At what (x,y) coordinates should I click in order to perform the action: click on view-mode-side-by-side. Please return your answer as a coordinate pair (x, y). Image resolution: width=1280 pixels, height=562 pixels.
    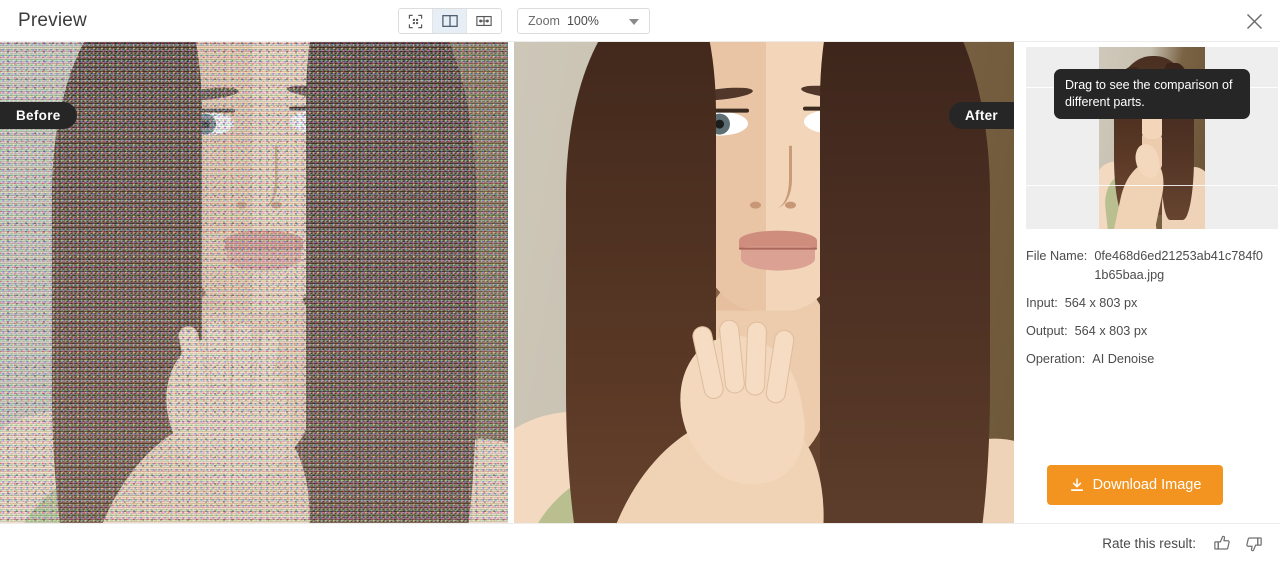
    Looking at the image, I should click on (450, 21).